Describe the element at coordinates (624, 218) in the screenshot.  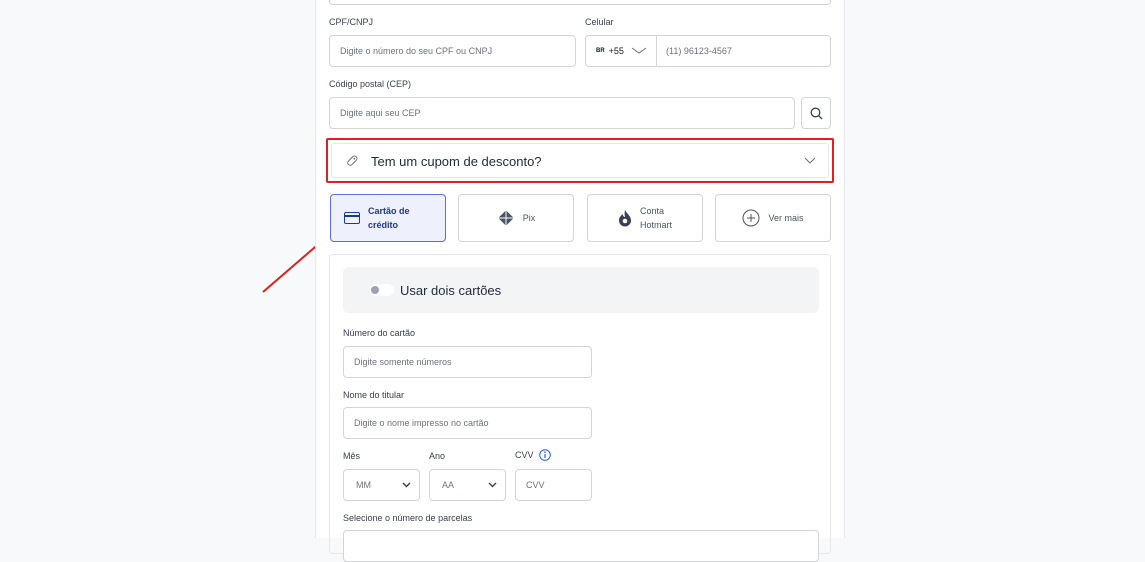
I see `hotmart-flame-icon` at that location.